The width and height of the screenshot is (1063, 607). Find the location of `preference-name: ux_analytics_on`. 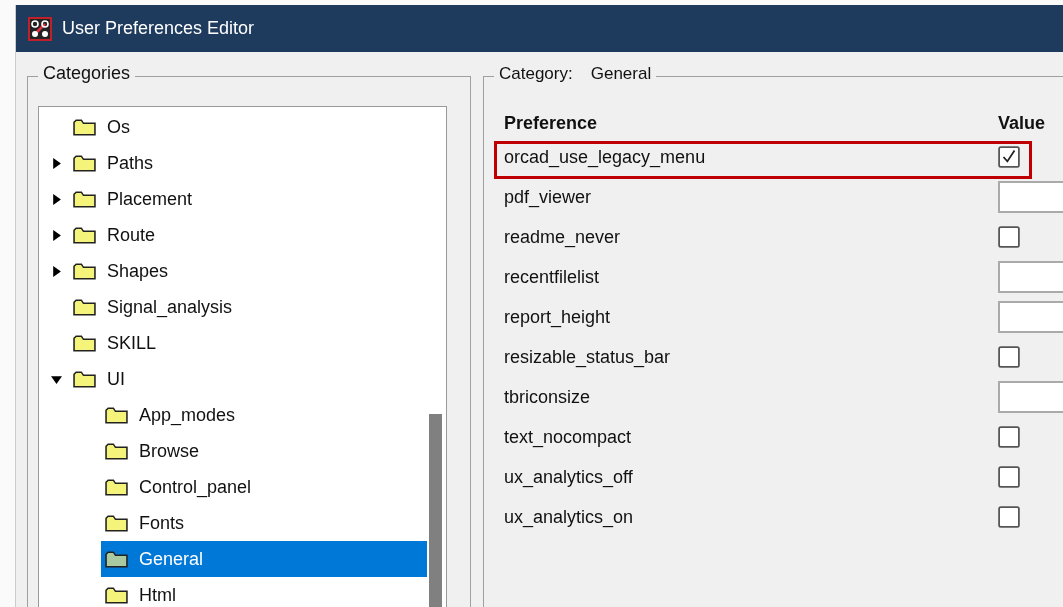

preference-name: ux_analytics_on is located at coordinates (569, 517).